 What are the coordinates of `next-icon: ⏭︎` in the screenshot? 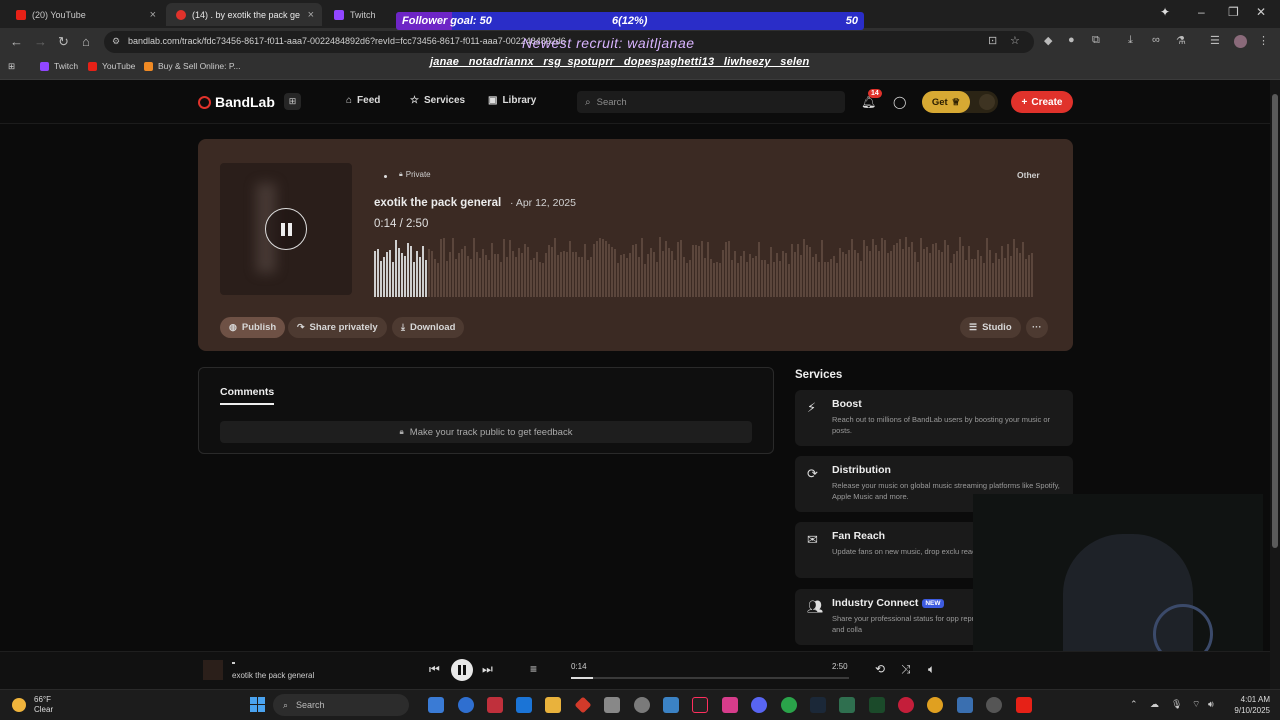 It's located at (487, 669).